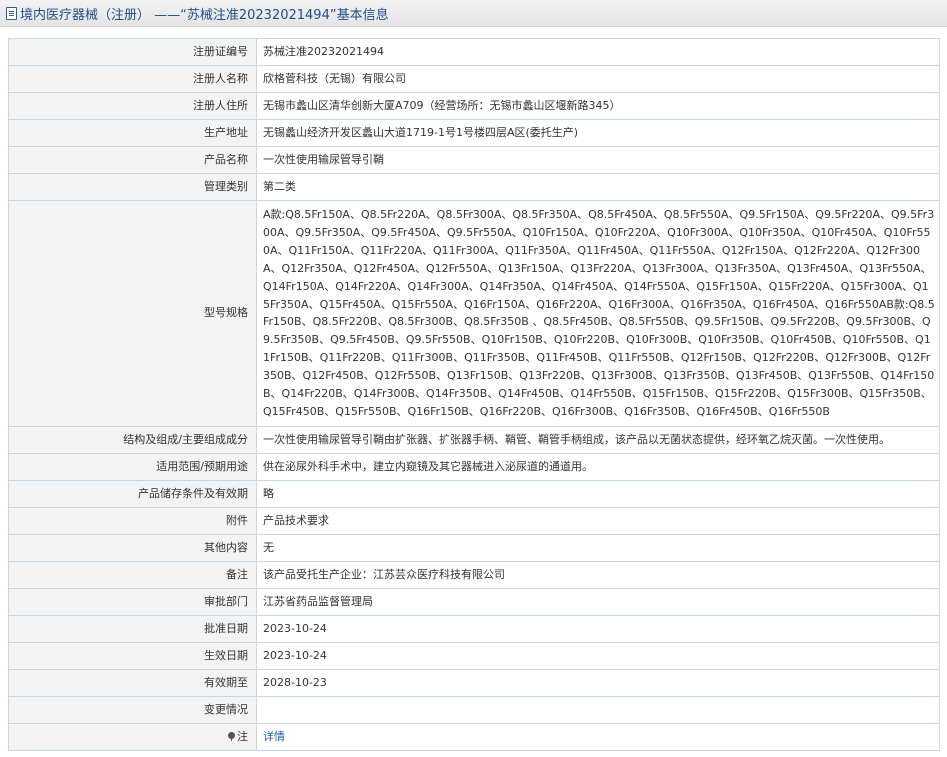 Image resolution: width=947 pixels, height=757 pixels. I want to click on row-intended-use: 适用范围/预期用途 供在泌尿外科手术中，建立内窥镜及其它器械进入泌尿道的通道用。, so click(474, 466).